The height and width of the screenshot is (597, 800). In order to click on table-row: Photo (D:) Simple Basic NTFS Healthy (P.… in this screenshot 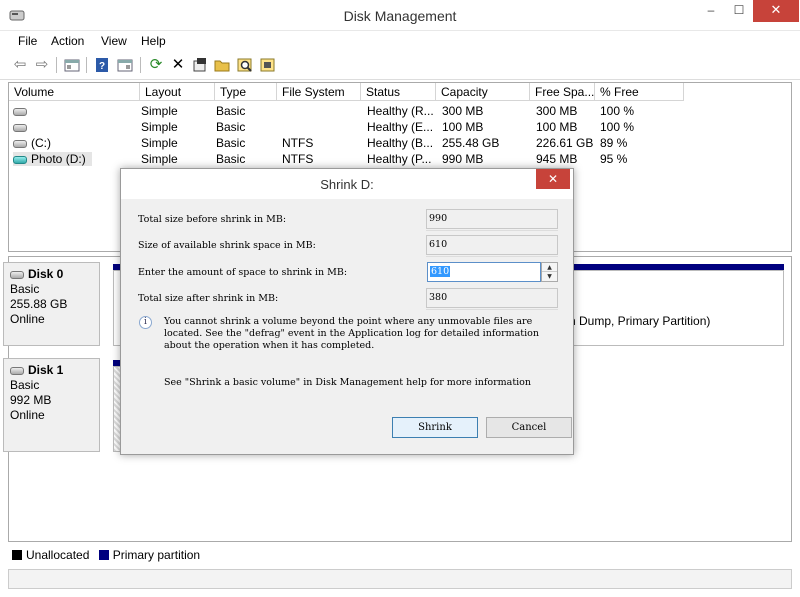, I will do `click(400, 159)`.